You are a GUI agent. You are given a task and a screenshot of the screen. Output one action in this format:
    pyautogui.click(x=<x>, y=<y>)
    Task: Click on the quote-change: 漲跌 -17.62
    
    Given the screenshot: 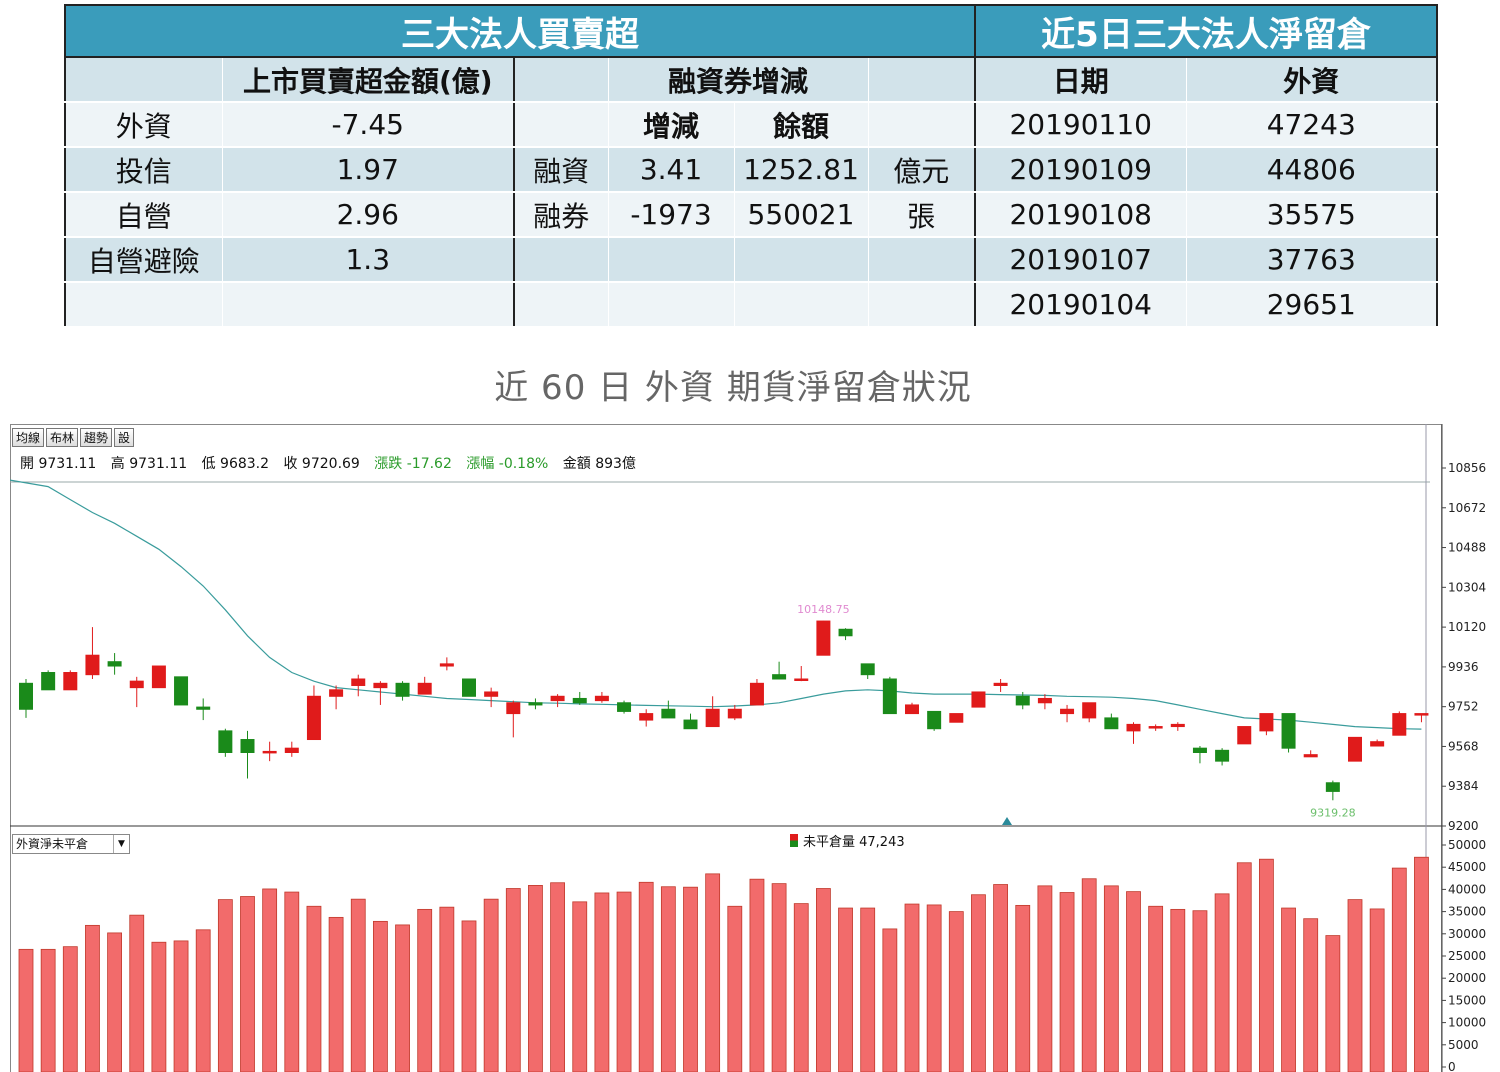 What is the action you would take?
    pyautogui.click(x=413, y=464)
    